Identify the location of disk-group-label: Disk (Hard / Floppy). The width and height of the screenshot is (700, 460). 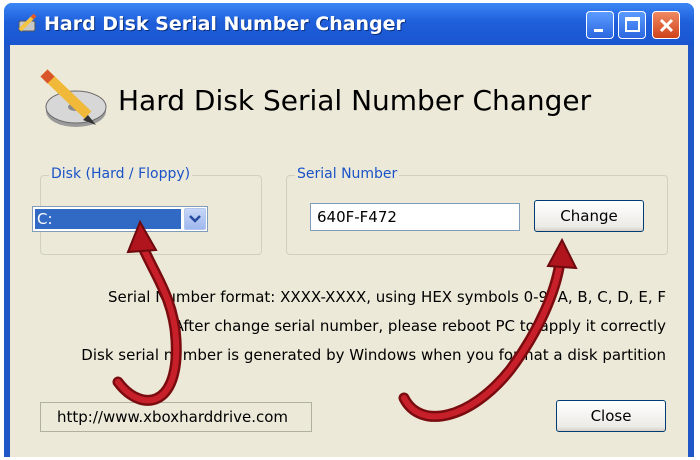
(121, 174).